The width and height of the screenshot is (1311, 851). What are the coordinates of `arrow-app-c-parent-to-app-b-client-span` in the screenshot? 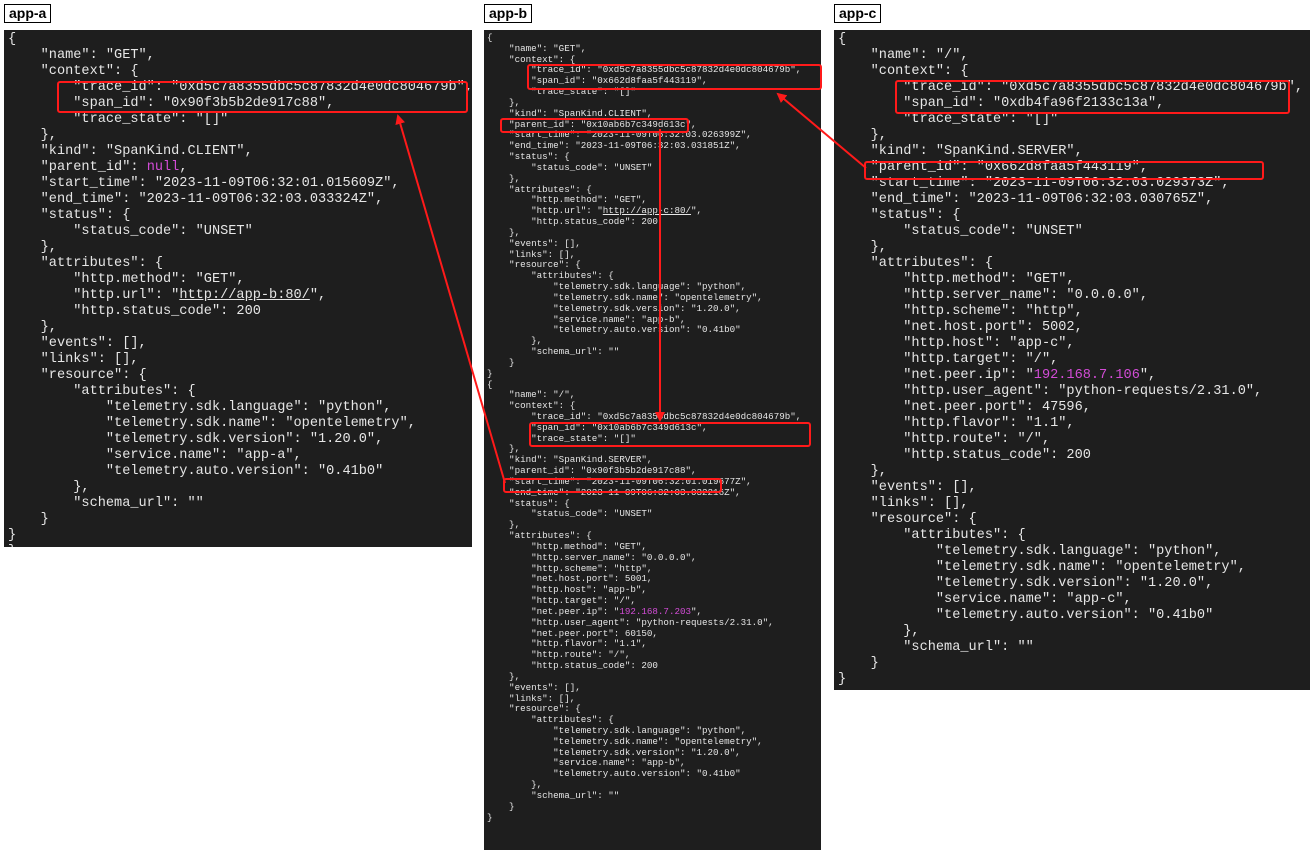 It's located at (821, 130).